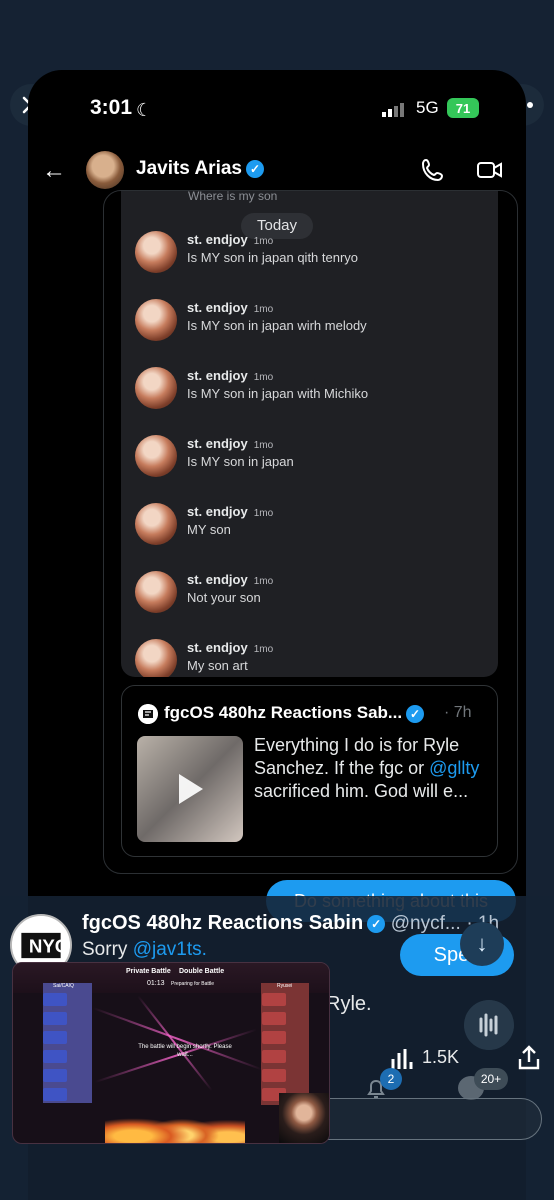  Describe the element at coordinates (490, 170) in the screenshot. I see `video-icon` at that location.